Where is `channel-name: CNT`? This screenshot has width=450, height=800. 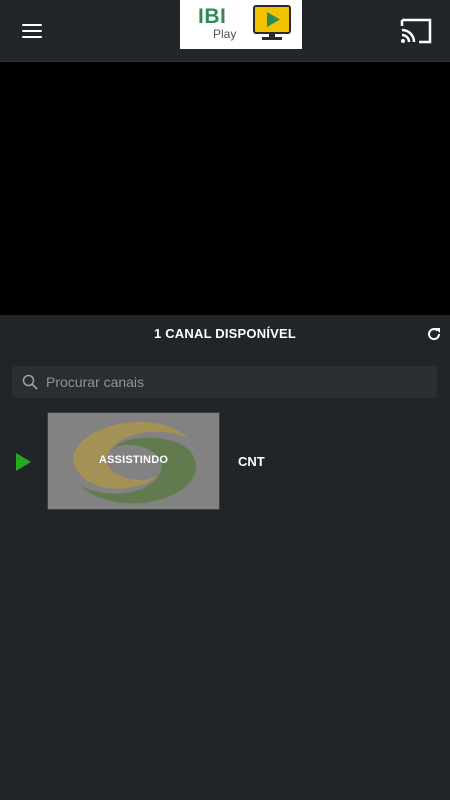 channel-name: CNT is located at coordinates (251, 461).